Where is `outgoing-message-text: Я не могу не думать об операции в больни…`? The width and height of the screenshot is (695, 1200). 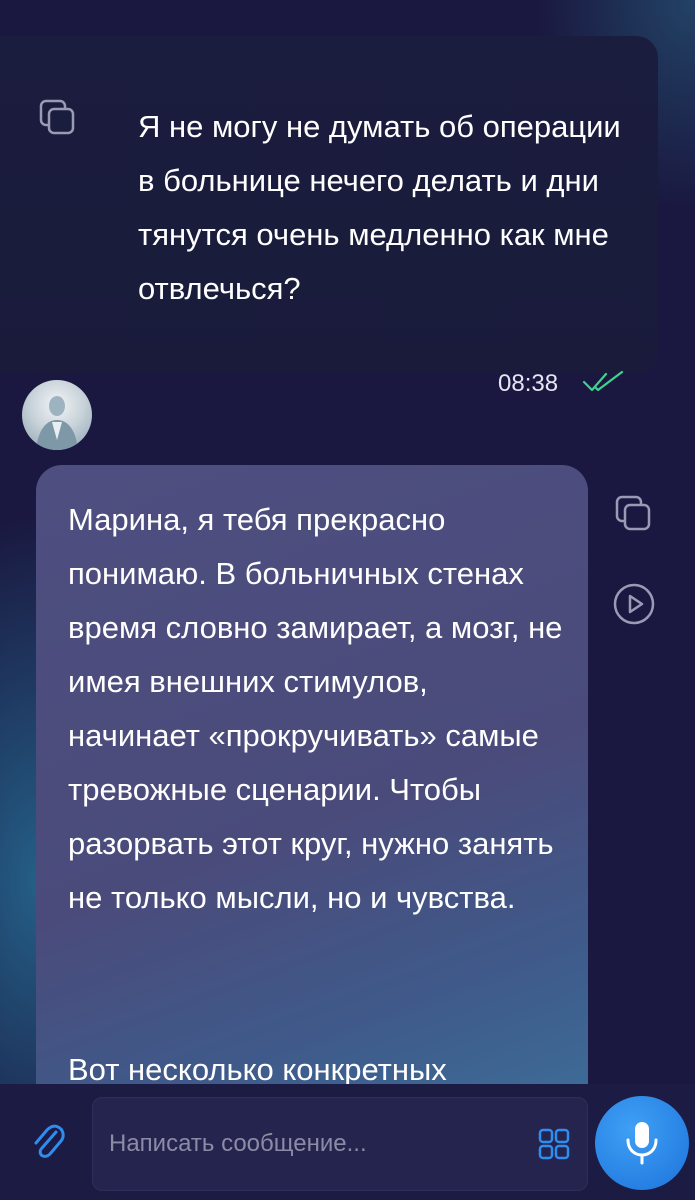
outgoing-message-text: Я не могу не думать об операции в больни… is located at coordinates (379, 207).